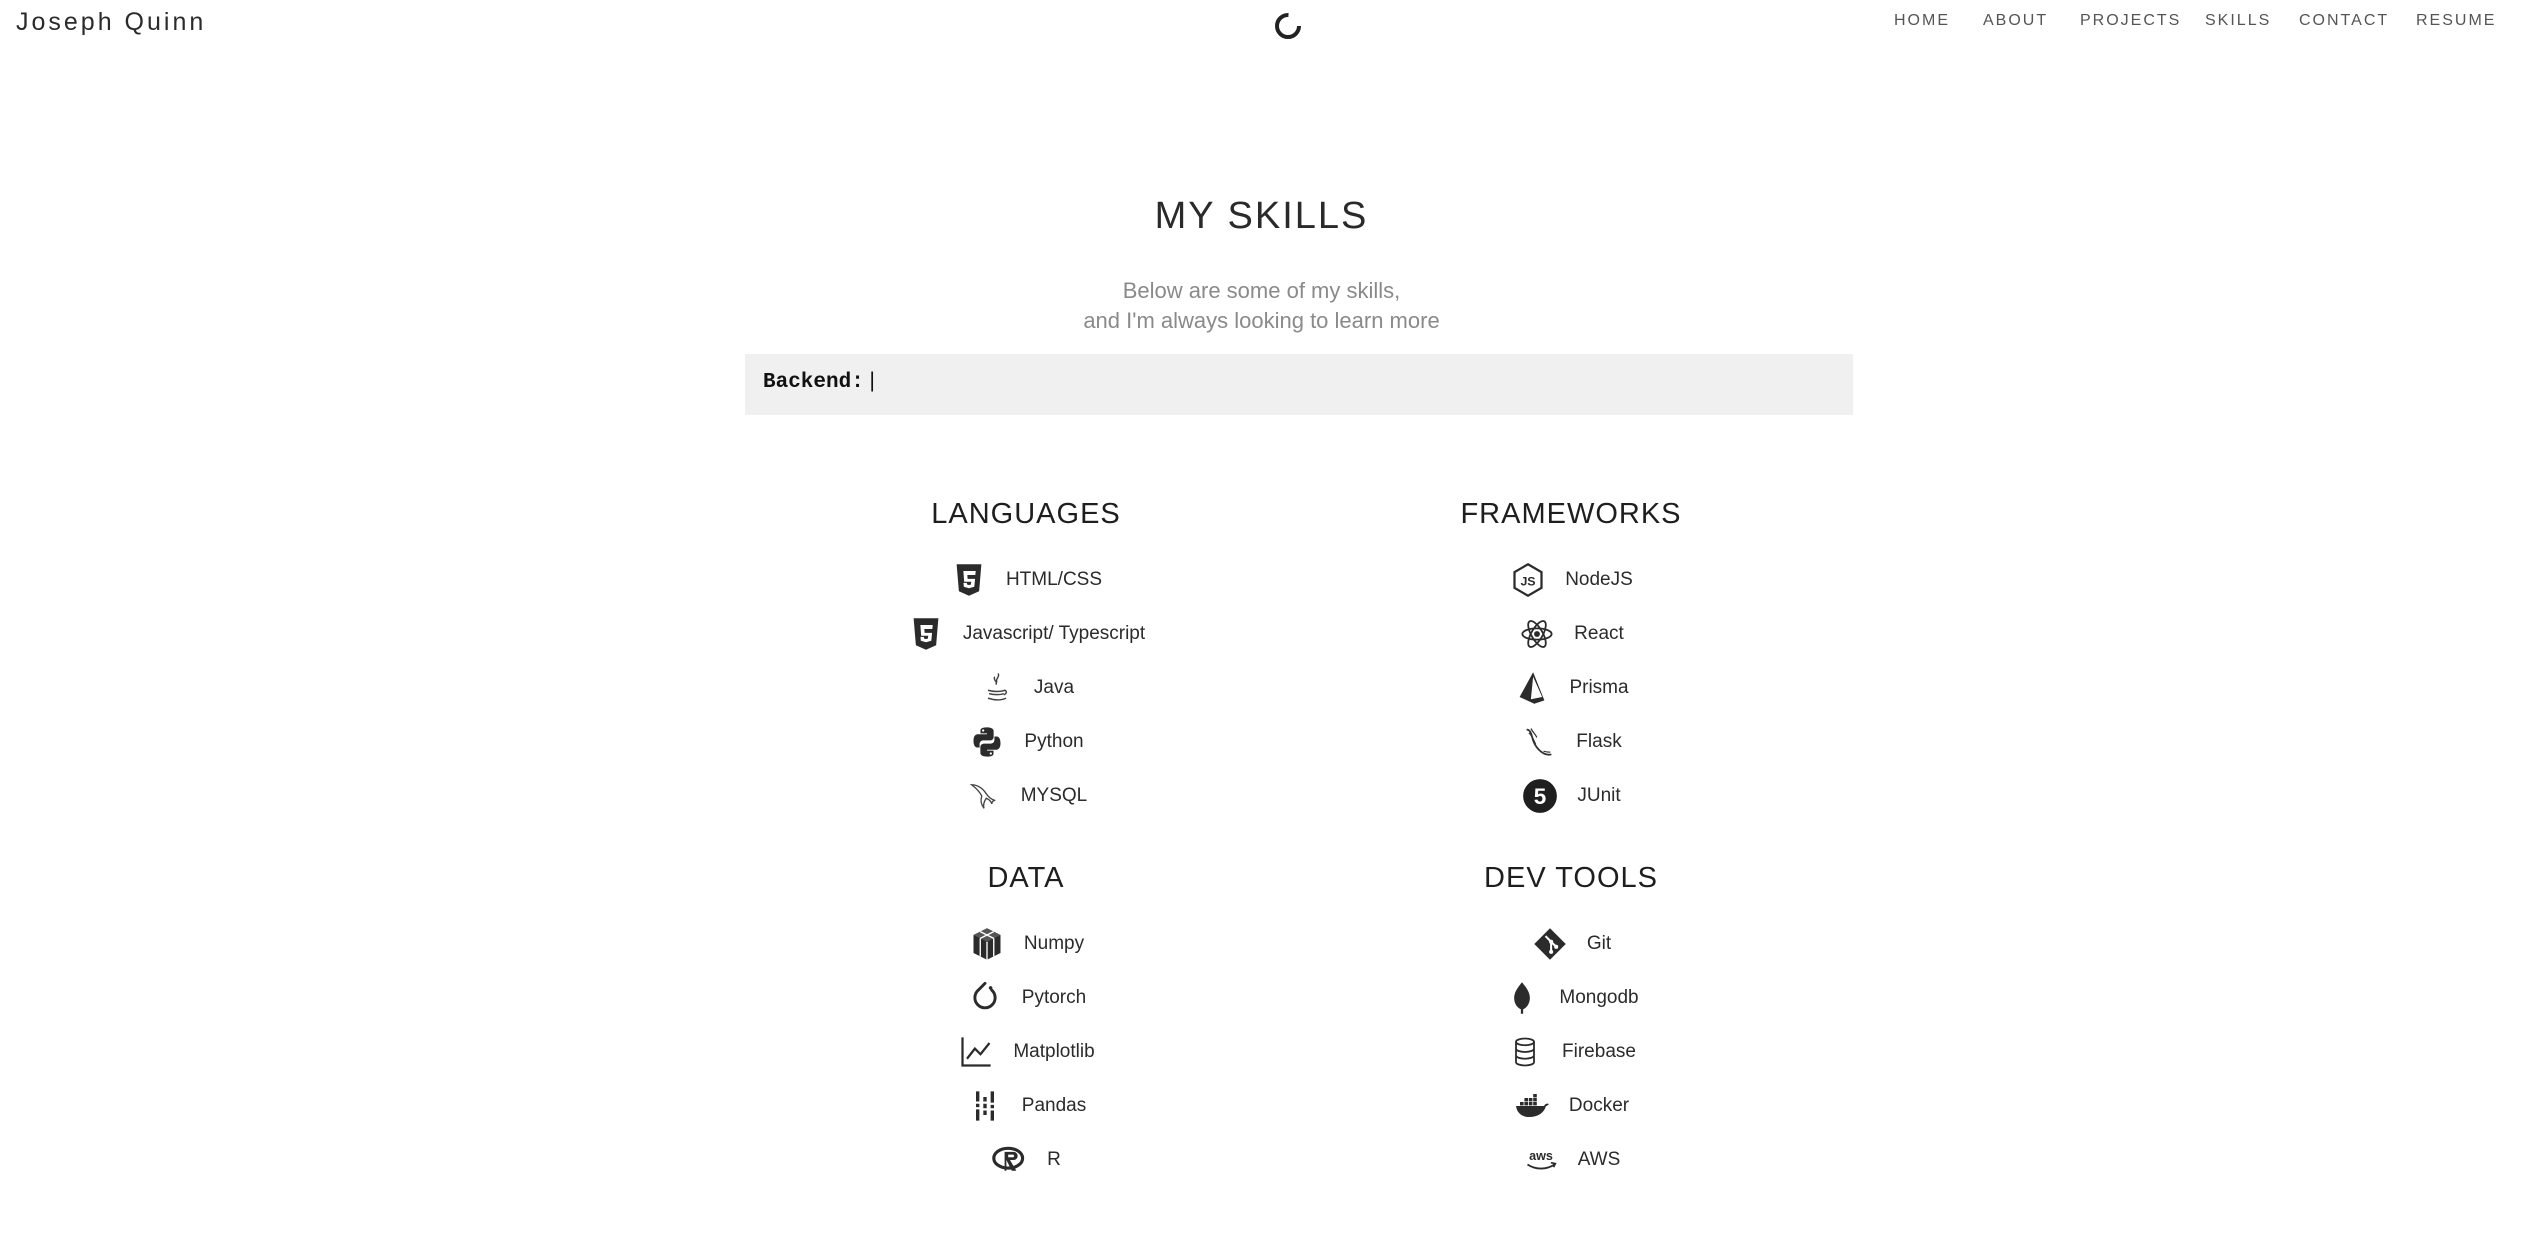  Describe the element at coordinates (997, 688) in the screenshot. I see `java-icon` at that location.